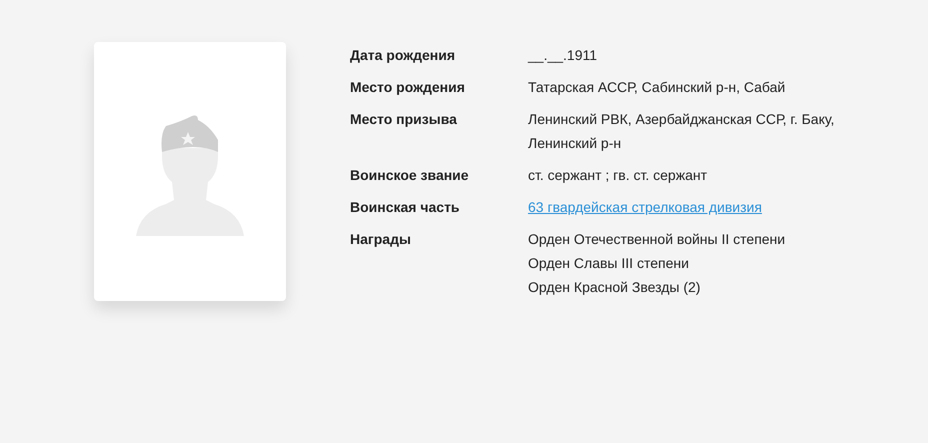  I want to click on field-value: Орден Славы III степени, so click(609, 263).